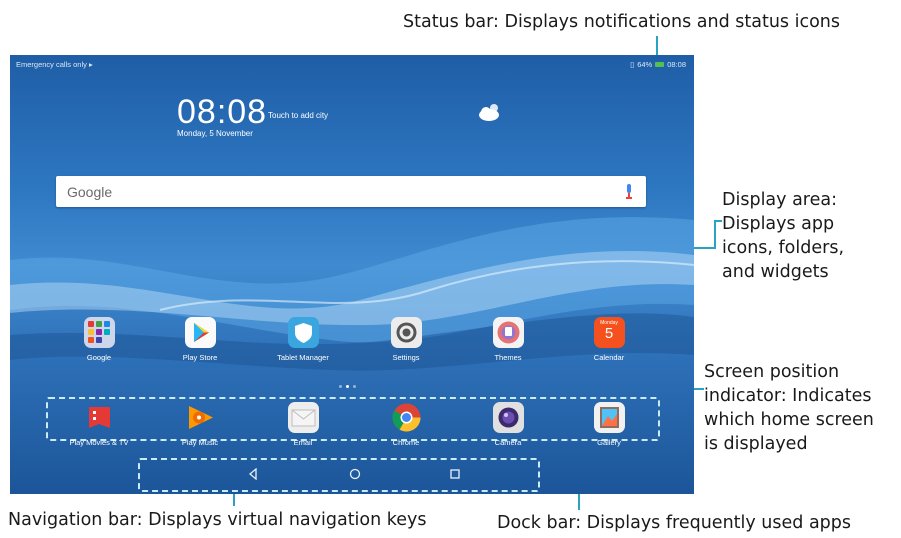 The width and height of the screenshot is (901, 538). What do you see at coordinates (490, 112) in the screenshot?
I see `weather-cloud-icon` at bounding box center [490, 112].